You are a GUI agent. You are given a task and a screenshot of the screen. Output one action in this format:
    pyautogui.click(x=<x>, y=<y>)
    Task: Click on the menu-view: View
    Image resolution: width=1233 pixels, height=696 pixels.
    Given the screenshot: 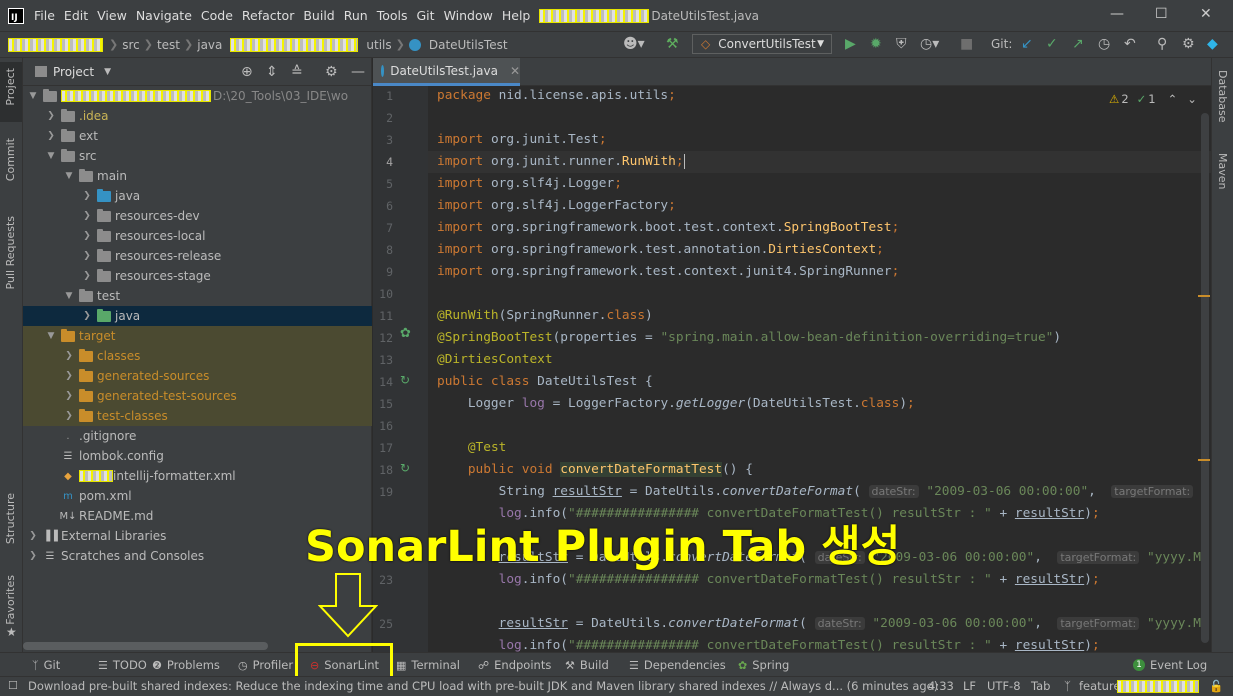 What is the action you would take?
    pyautogui.click(x=112, y=15)
    